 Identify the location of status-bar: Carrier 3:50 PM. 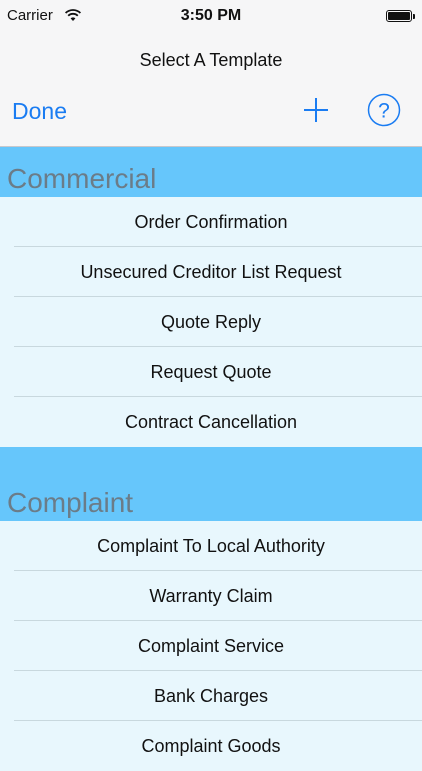
(211, 17).